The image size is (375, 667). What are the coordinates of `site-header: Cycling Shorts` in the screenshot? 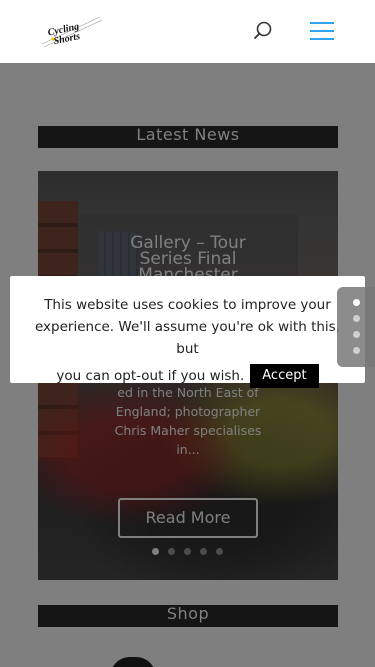 It's located at (187, 31).